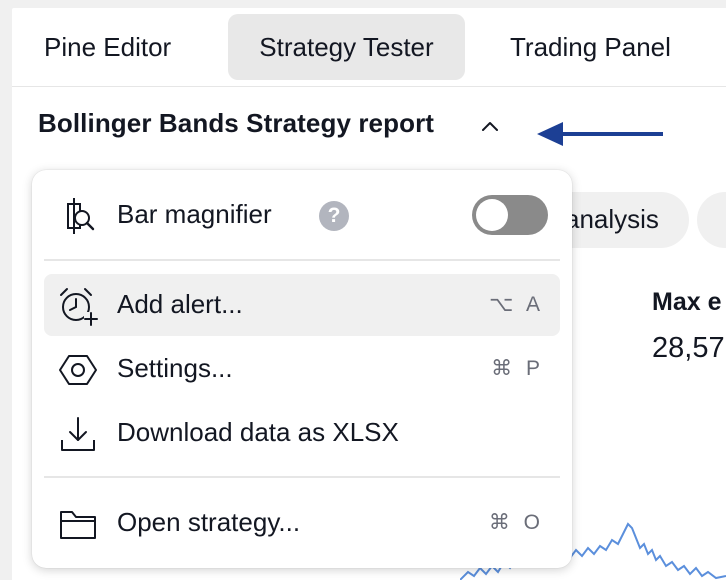  What do you see at coordinates (78, 434) in the screenshot?
I see `download-icon` at bounding box center [78, 434].